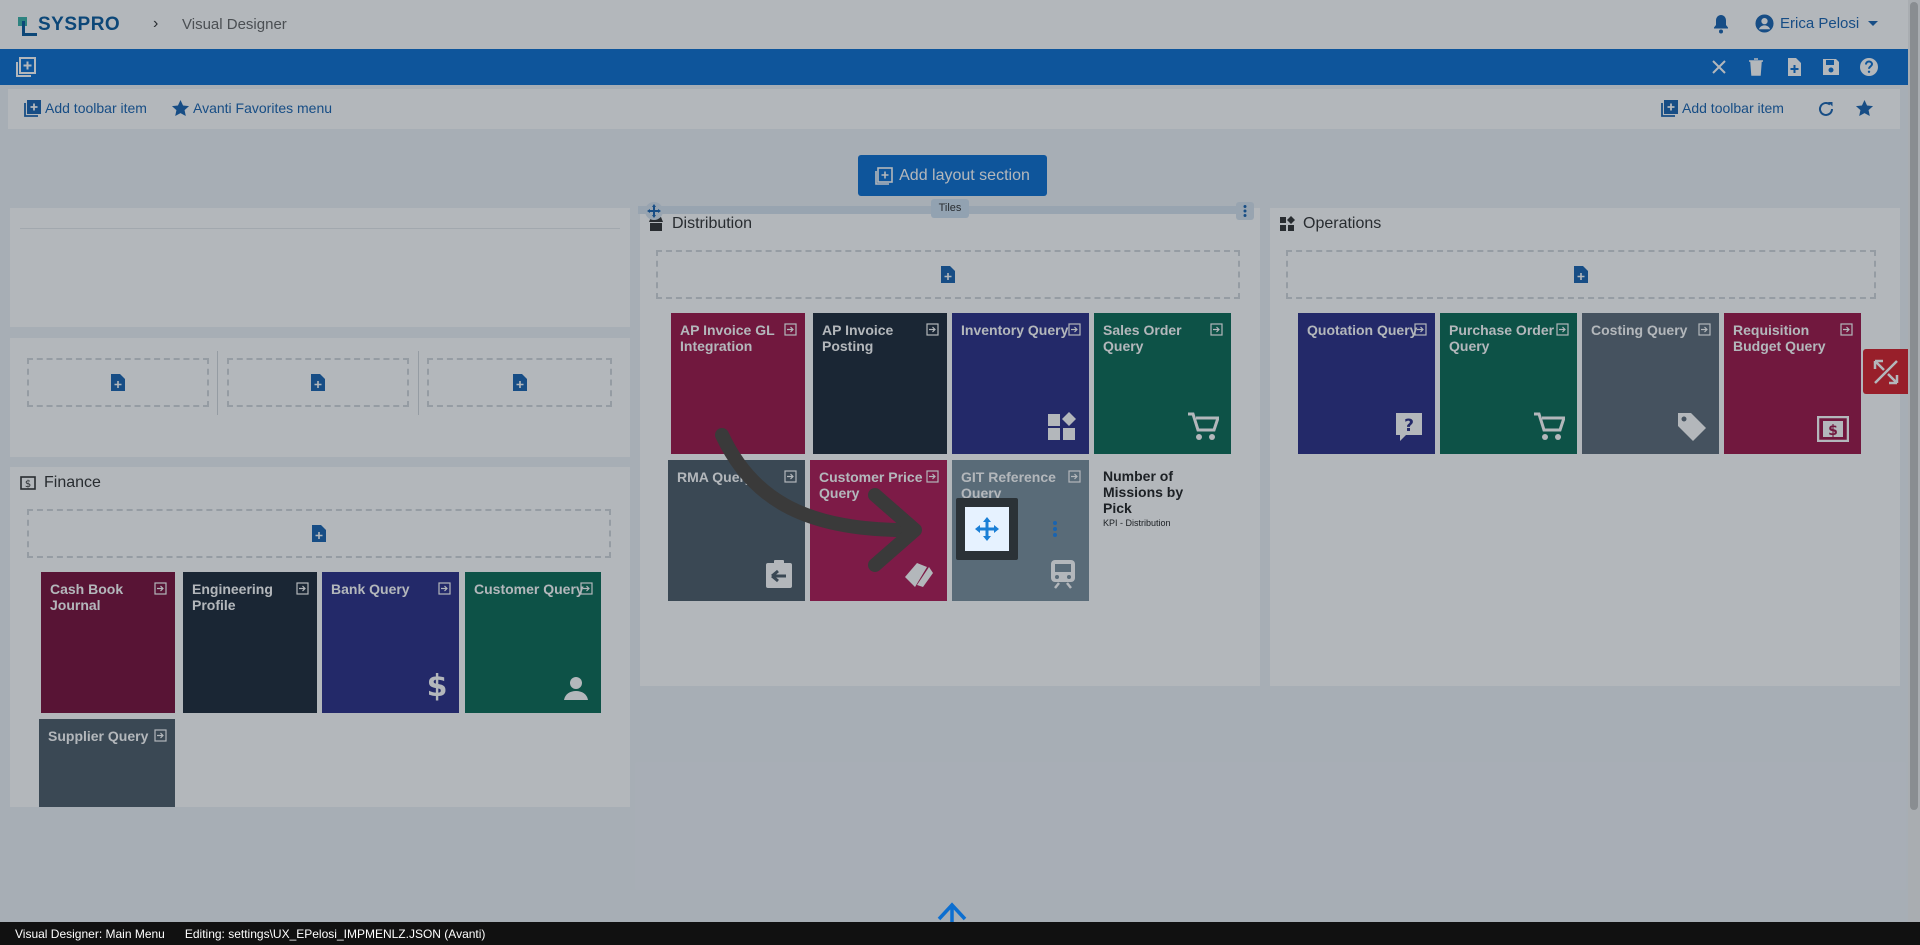 This screenshot has width=1920, height=945. Describe the element at coordinates (390, 642) in the screenshot. I see `tile-bank-query: Bank Query $` at that location.